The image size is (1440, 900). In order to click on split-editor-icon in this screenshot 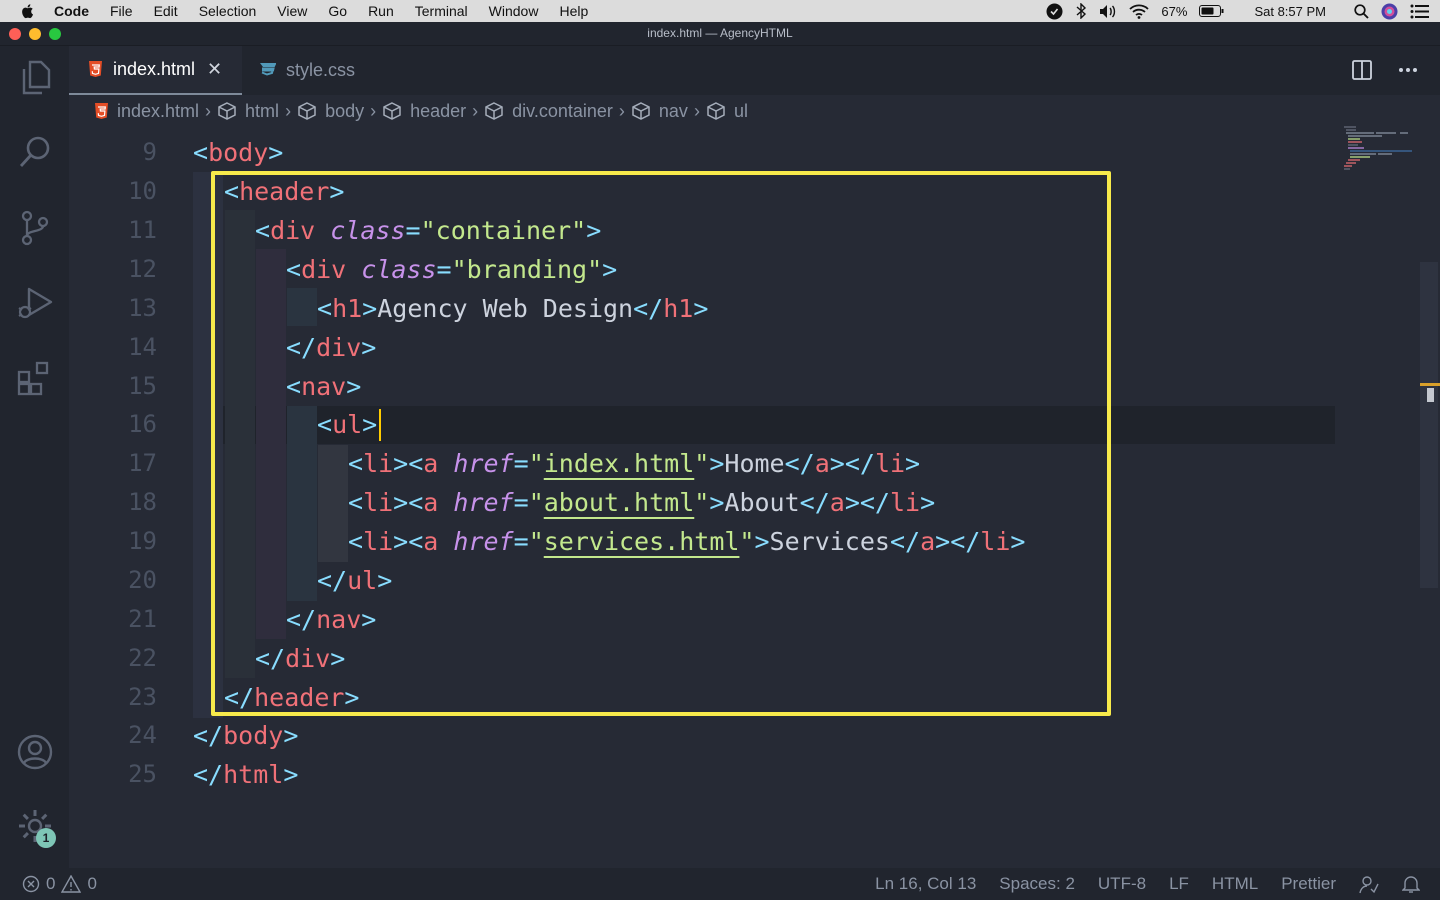, I will do `click(1362, 70)`.